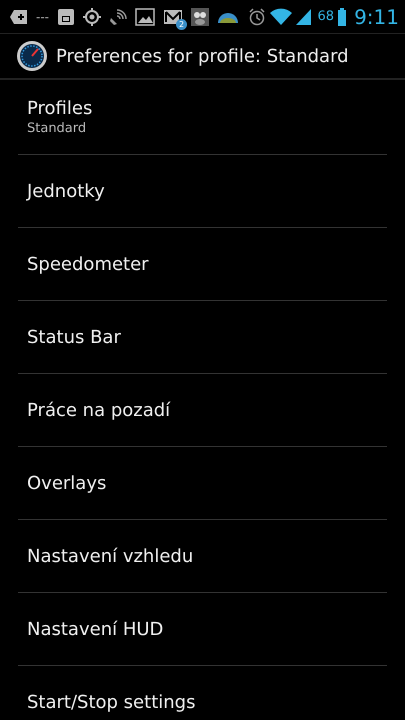 The image size is (405, 720). I want to click on preference-title: Status Bar, so click(74, 337).